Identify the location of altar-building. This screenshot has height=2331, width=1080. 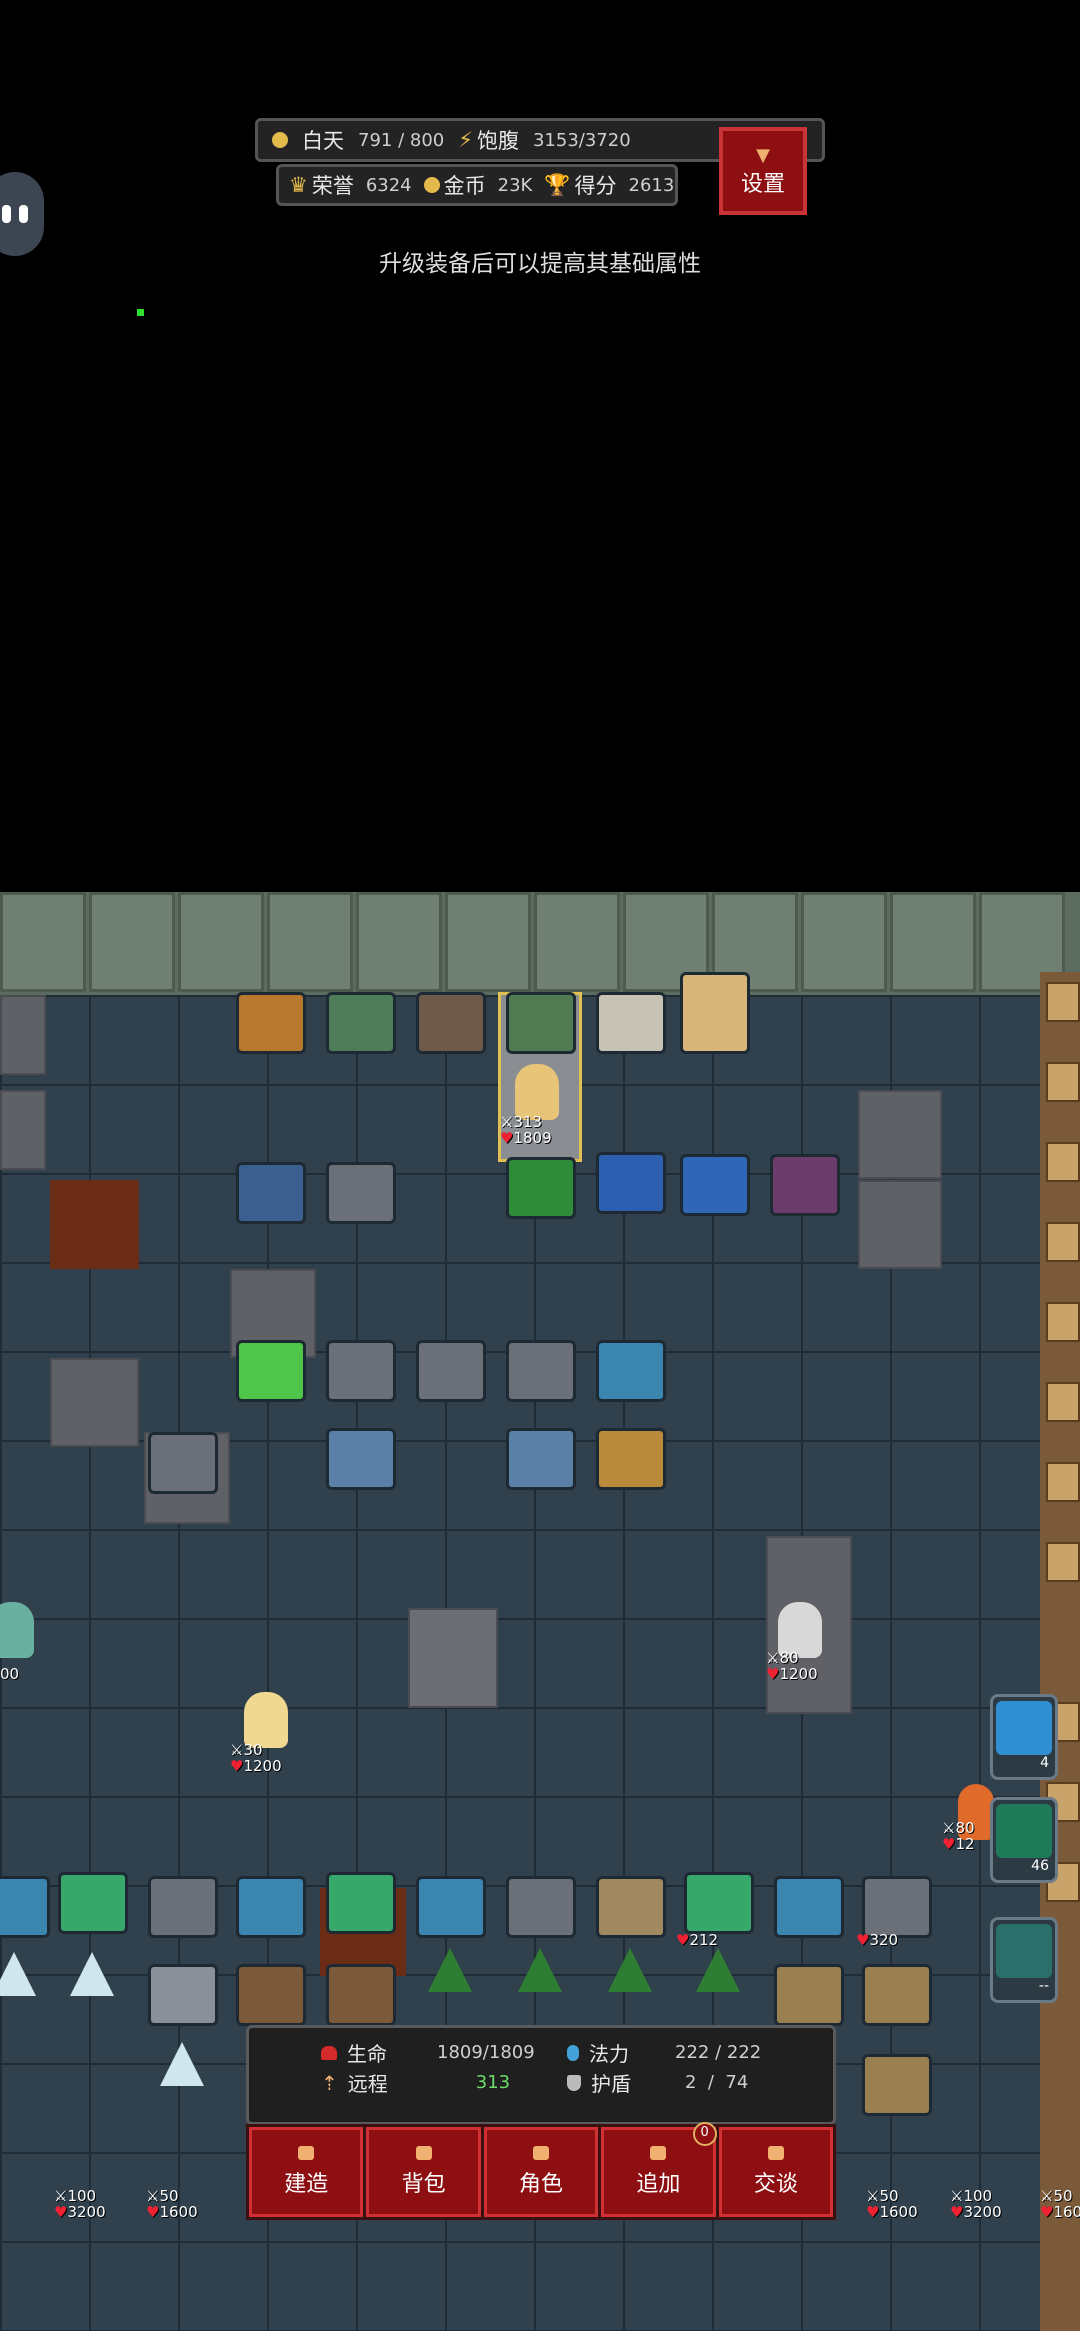
(805, 1185).